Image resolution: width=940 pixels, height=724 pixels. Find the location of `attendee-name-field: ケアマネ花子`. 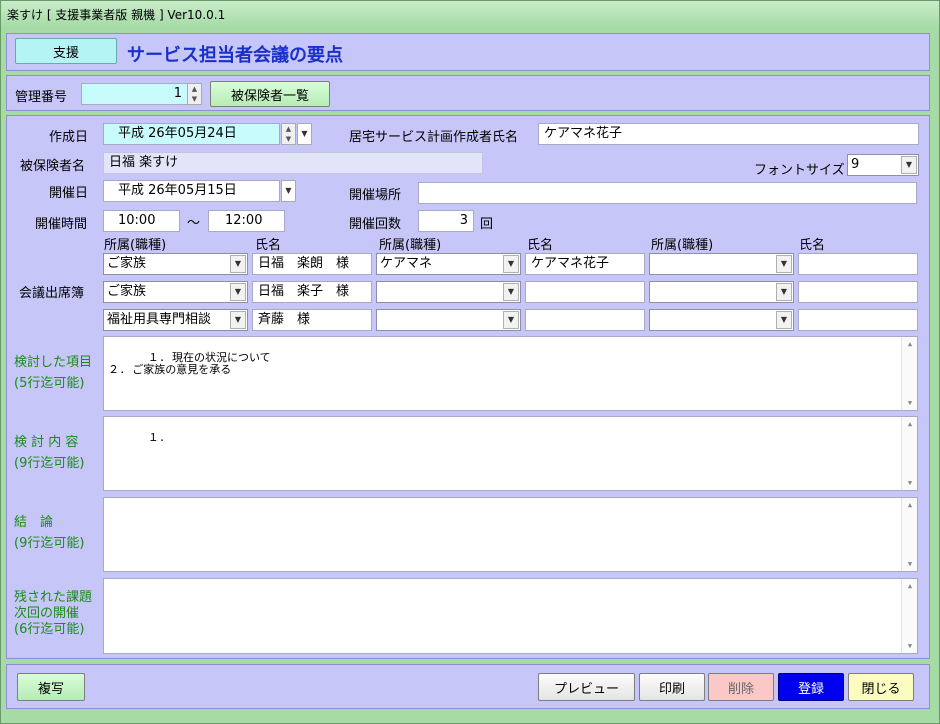

attendee-name-field: ケアマネ花子 is located at coordinates (585, 264).